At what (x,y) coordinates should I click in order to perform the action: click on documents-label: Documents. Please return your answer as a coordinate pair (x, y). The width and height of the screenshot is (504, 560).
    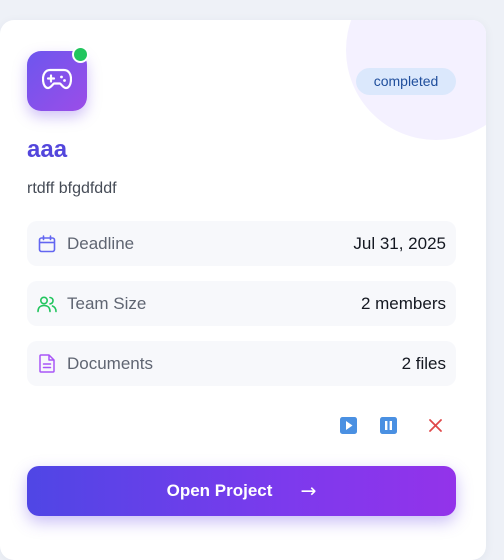
    Looking at the image, I should click on (110, 363).